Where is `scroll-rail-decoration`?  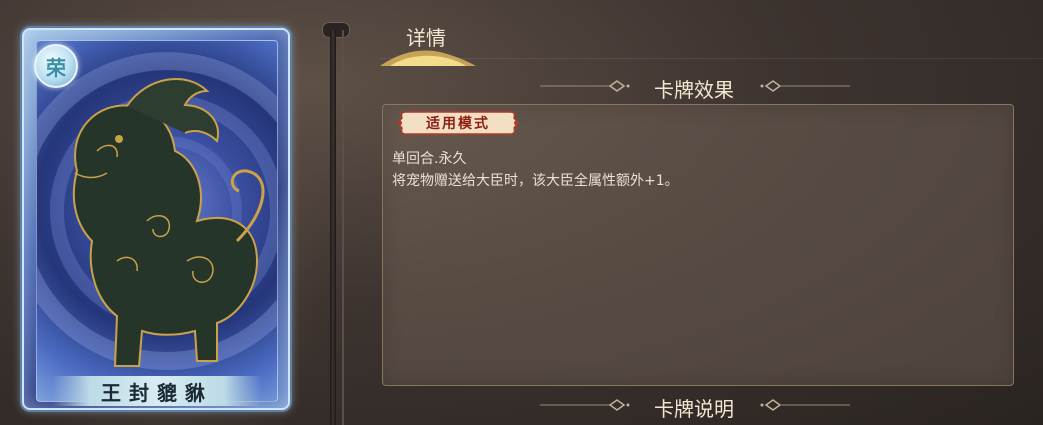
scroll-rail-decoration is located at coordinates (337, 212).